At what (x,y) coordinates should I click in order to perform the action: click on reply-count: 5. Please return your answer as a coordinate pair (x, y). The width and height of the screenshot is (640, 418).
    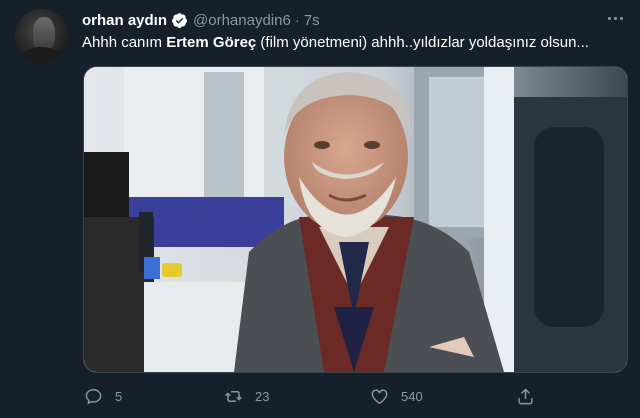
    Looking at the image, I should click on (119, 396).